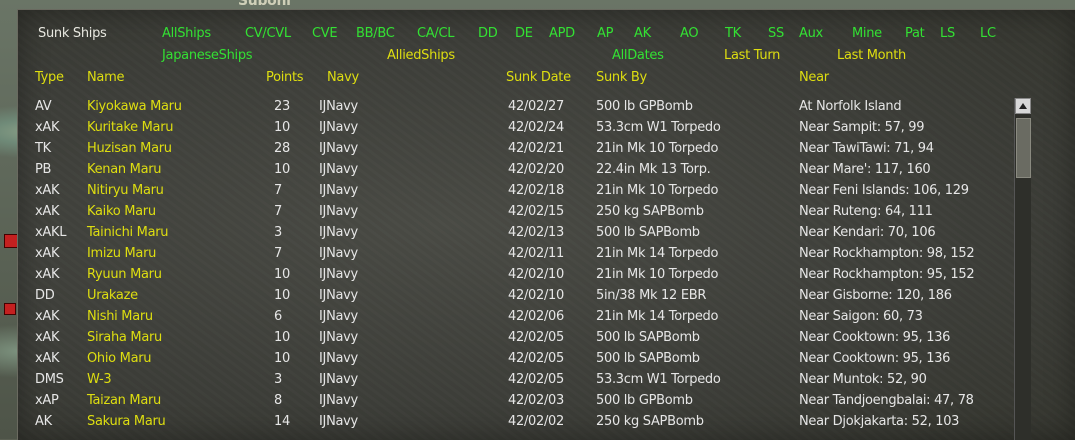 This screenshot has width=1075, height=440. I want to click on column-header-near: Near, so click(814, 77).